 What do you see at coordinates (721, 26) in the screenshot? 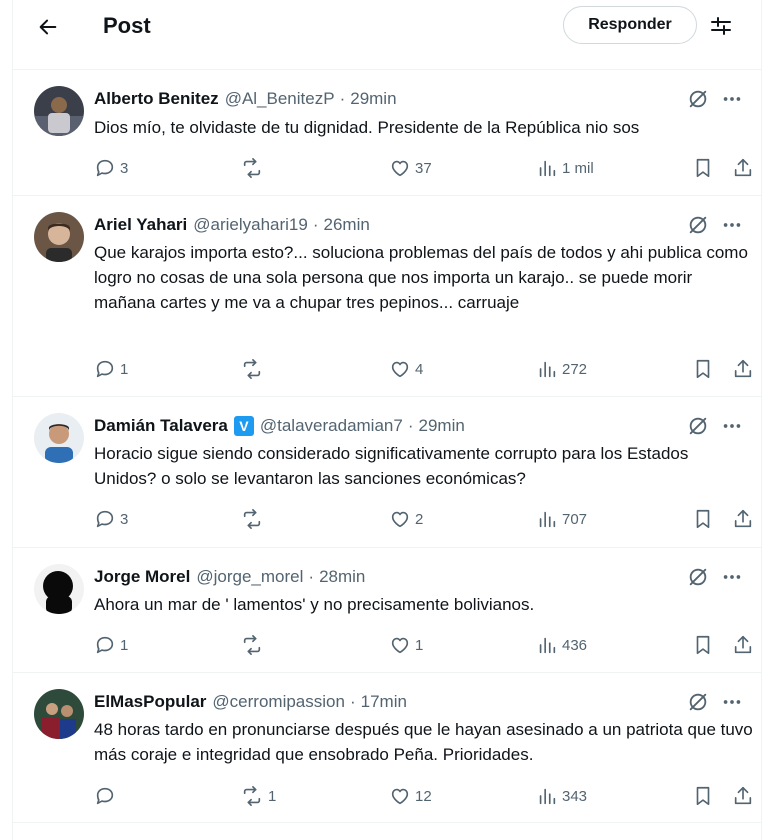
I see `settings-button` at bounding box center [721, 26].